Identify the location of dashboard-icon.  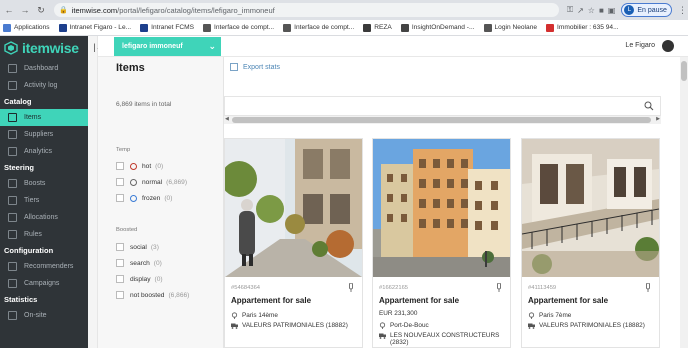
(12, 68).